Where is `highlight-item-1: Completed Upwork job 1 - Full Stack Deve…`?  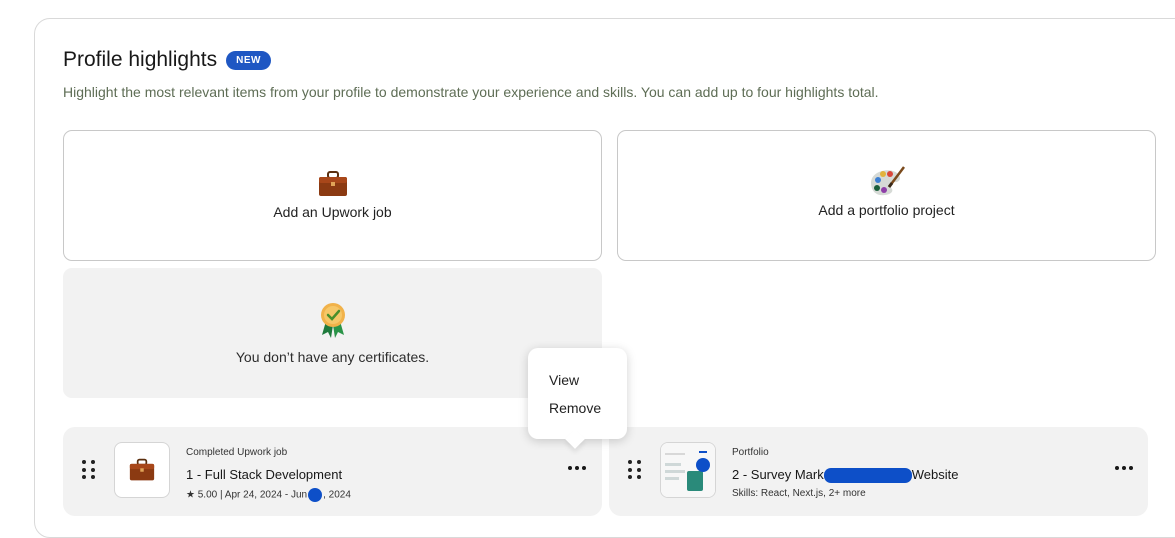 highlight-item-1: Completed Upwork job 1 - Full Stack Deve… is located at coordinates (332, 471).